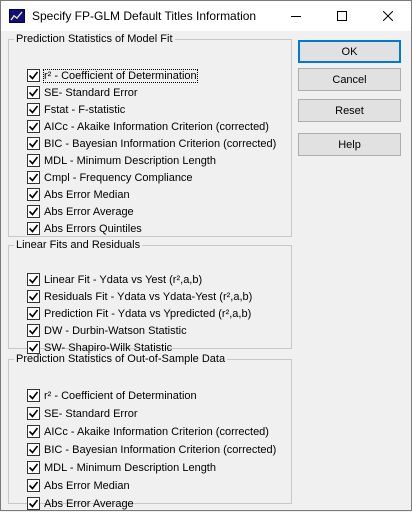  Describe the element at coordinates (115, 330) in the screenshot. I see `checkbox-label: DW - Durbin-Watson Statistic` at that location.